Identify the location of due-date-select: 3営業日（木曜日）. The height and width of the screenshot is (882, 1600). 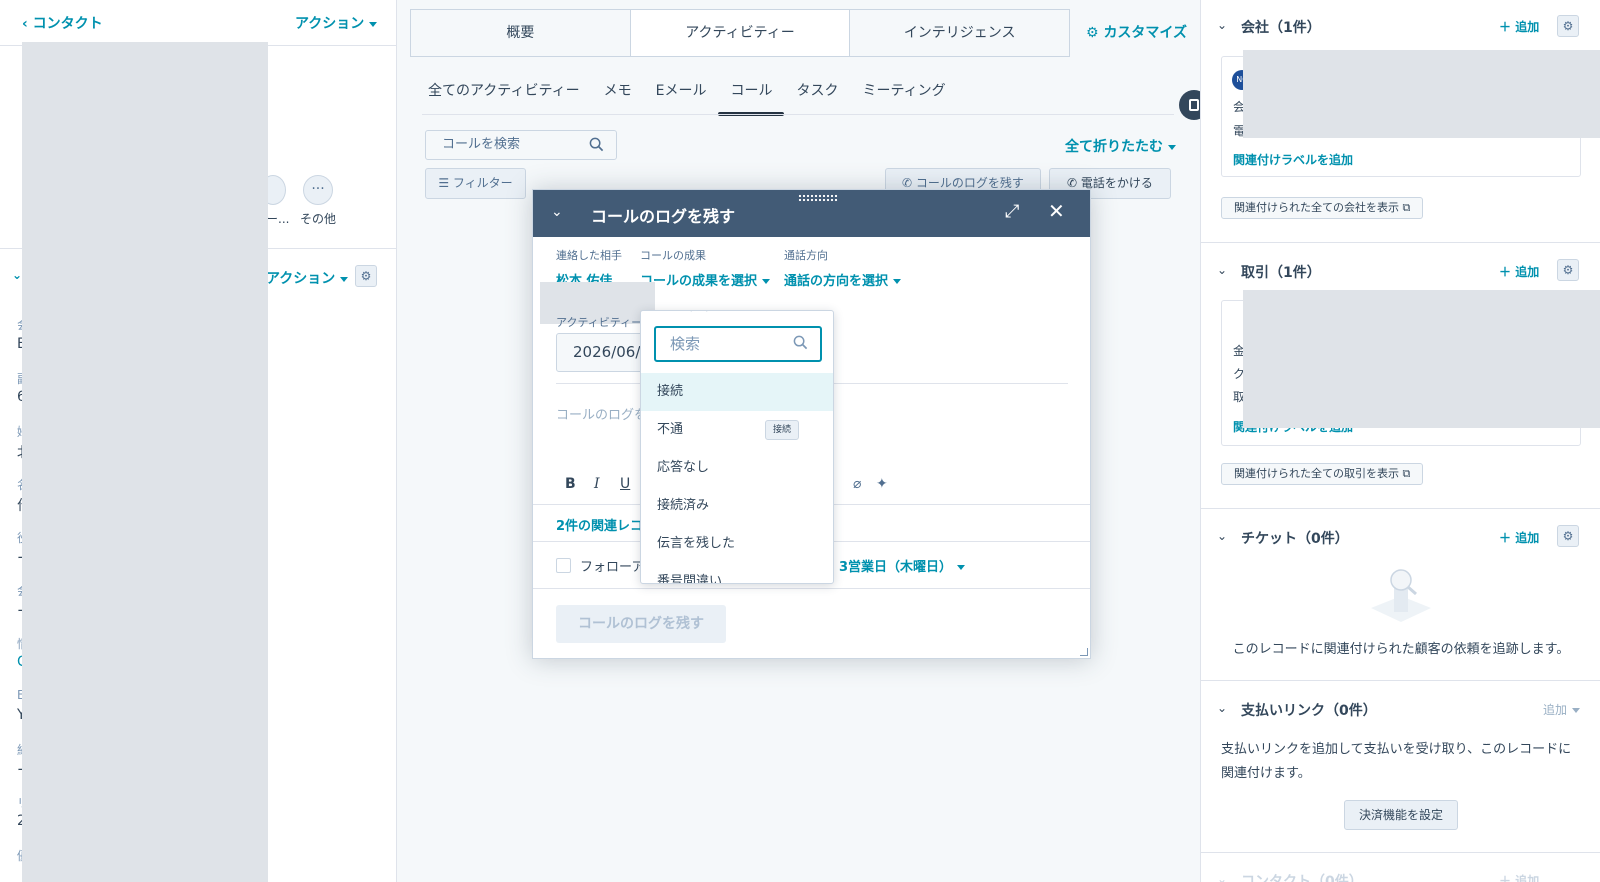
(902, 565).